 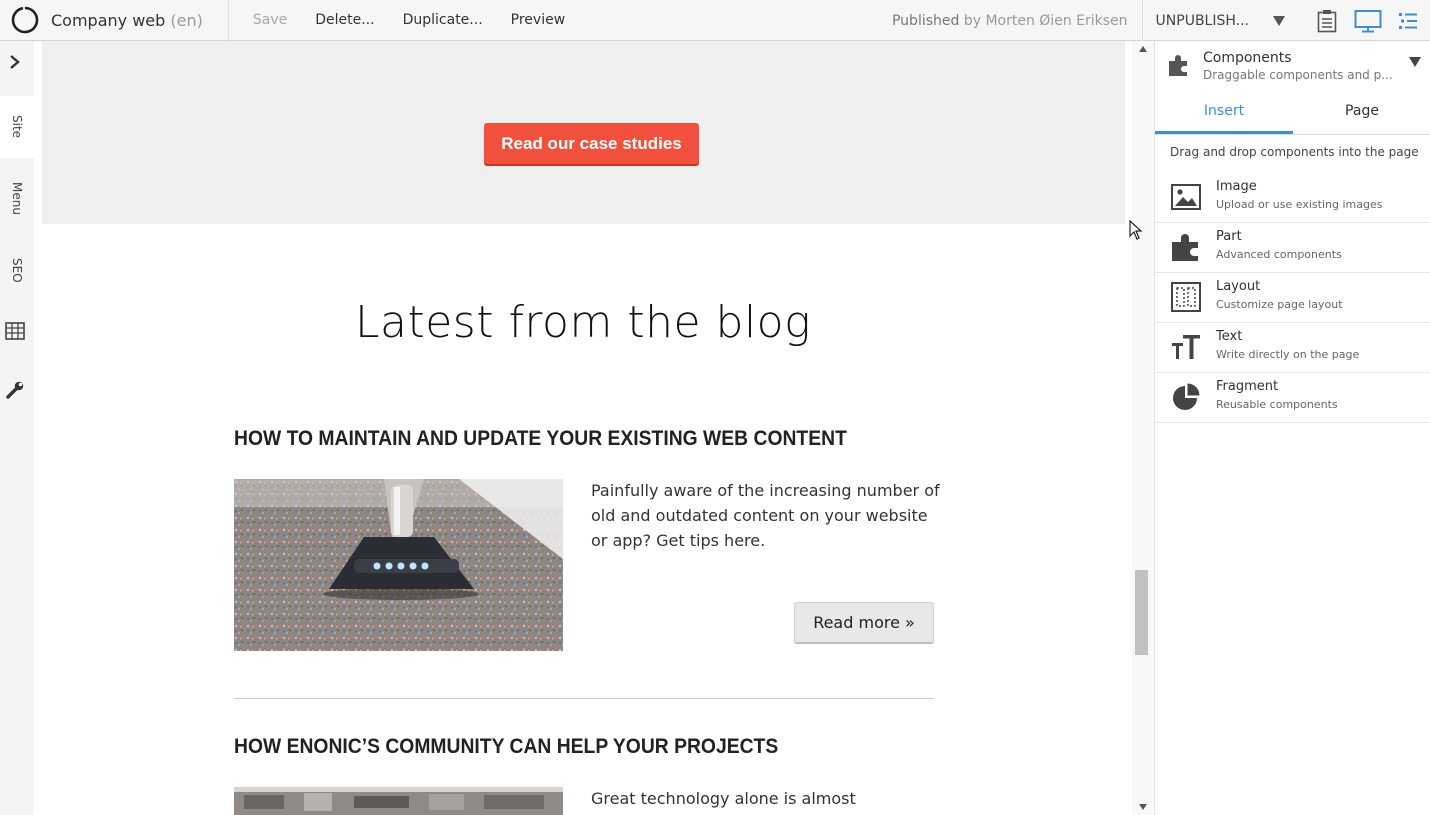 What do you see at coordinates (1186, 397) in the screenshot?
I see `pie-icon` at bounding box center [1186, 397].